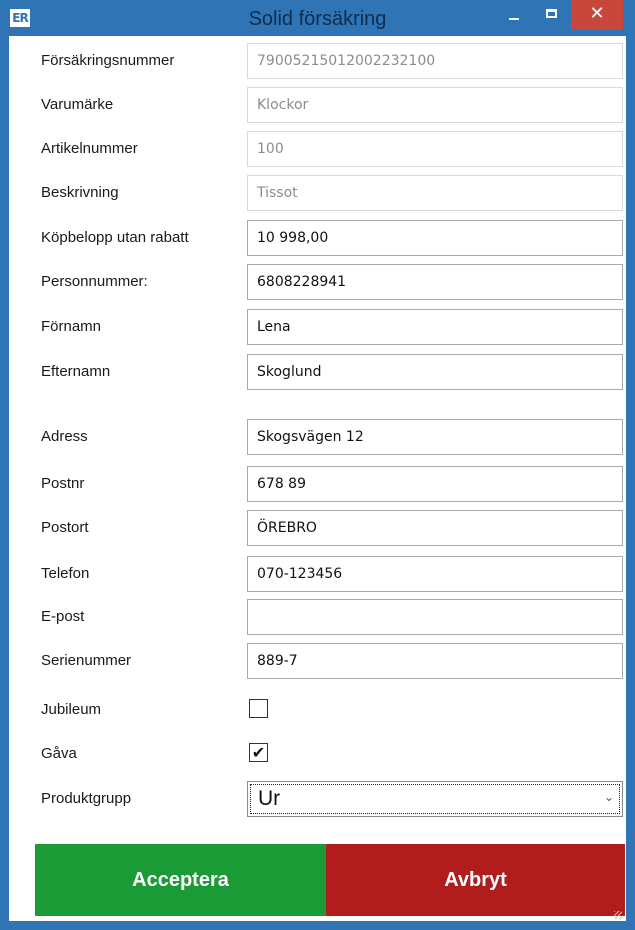 This screenshot has height=930, width=635. Describe the element at coordinates (71, 709) in the screenshot. I see `jubileum-label: Jubileum` at that location.